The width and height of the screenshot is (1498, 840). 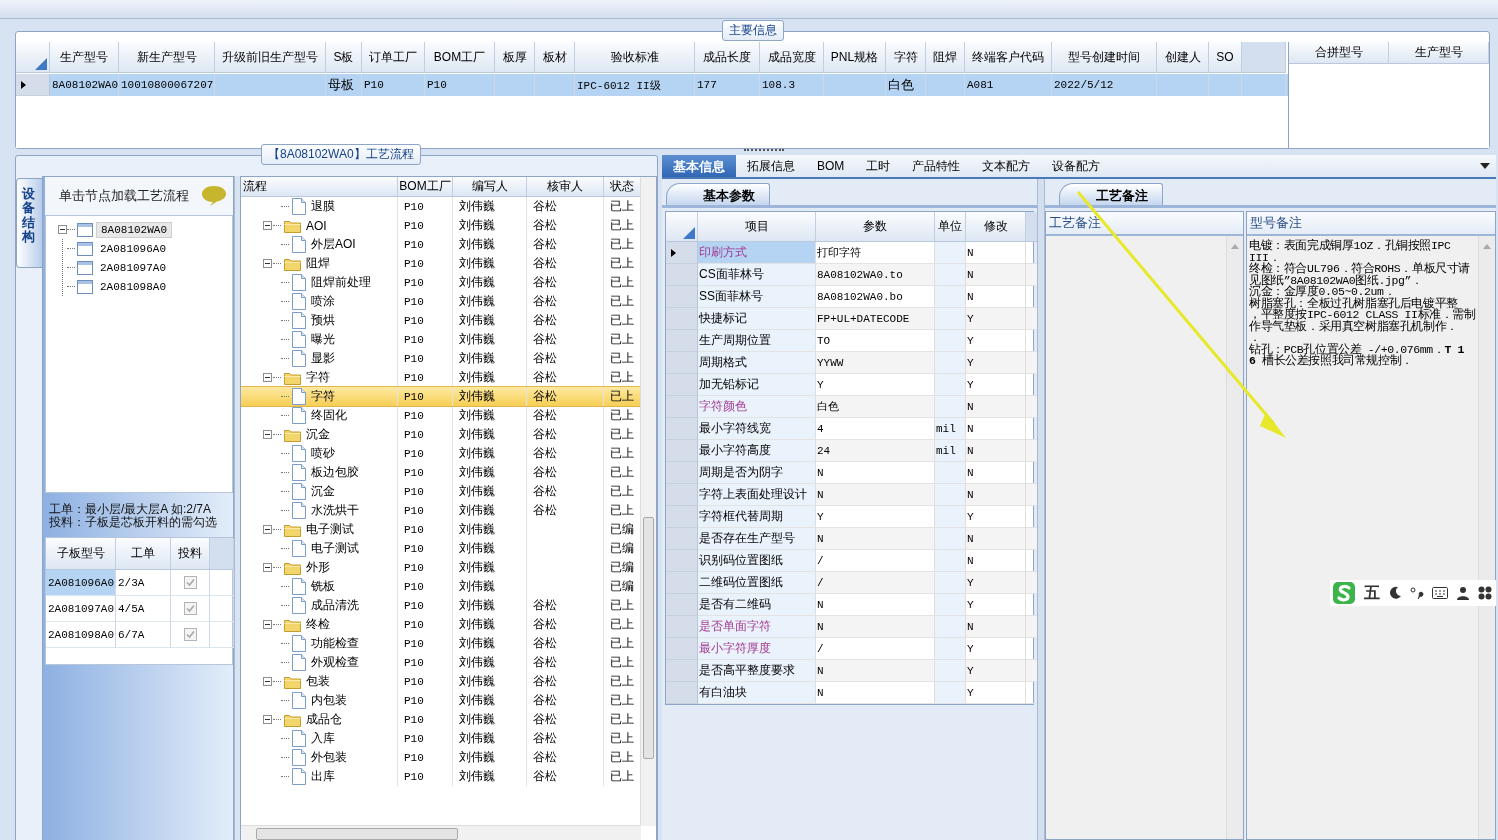 What do you see at coordinates (335, 643) in the screenshot?
I see `tree-item: 功能检查` at bounding box center [335, 643].